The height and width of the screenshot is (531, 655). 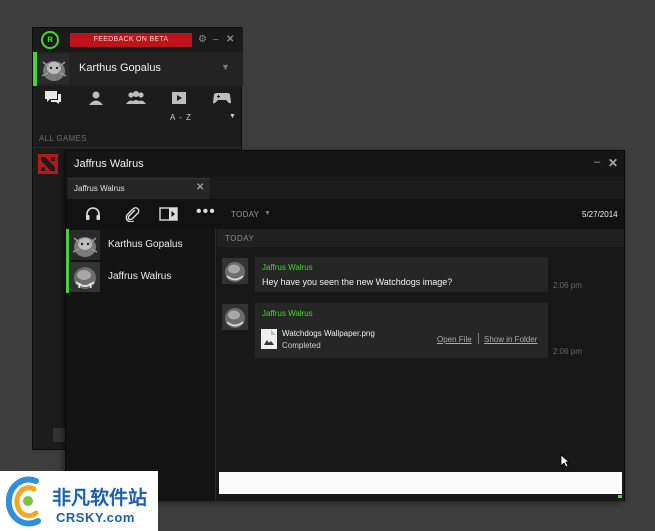 What do you see at coordinates (345, 214) in the screenshot?
I see `chat-toolbar: ••• TODAY ▼ 5/27/2014` at bounding box center [345, 214].